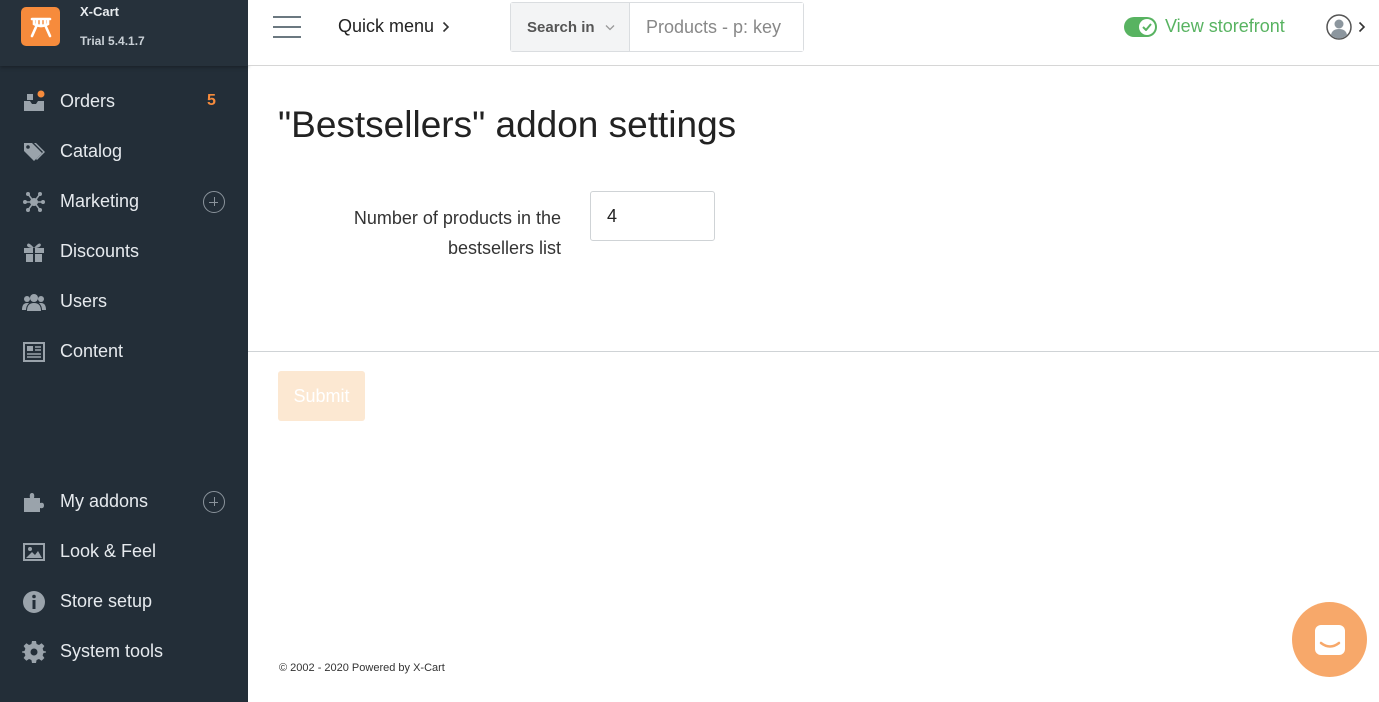  I want to click on chat-icon, so click(1329, 639).